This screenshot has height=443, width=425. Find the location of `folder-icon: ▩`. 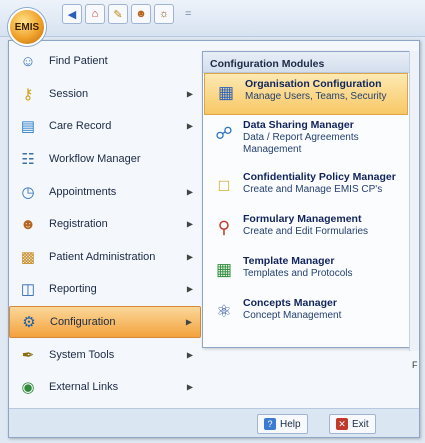

folder-icon: ▩ is located at coordinates (28, 257).